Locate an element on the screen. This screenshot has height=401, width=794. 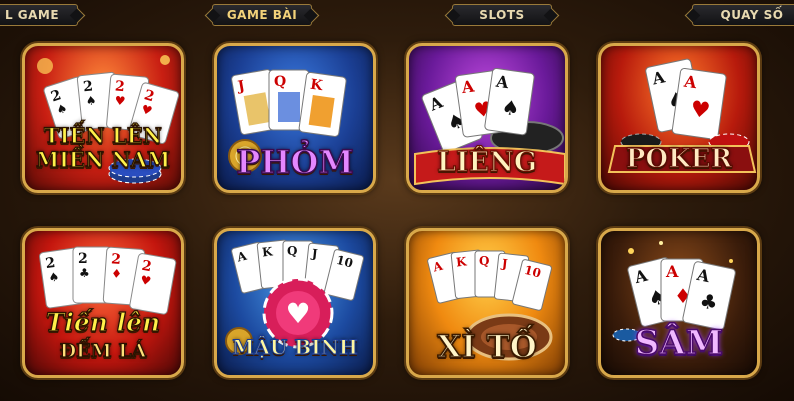
tab-quay-so: QUAY SỐ is located at coordinates (743, 15).